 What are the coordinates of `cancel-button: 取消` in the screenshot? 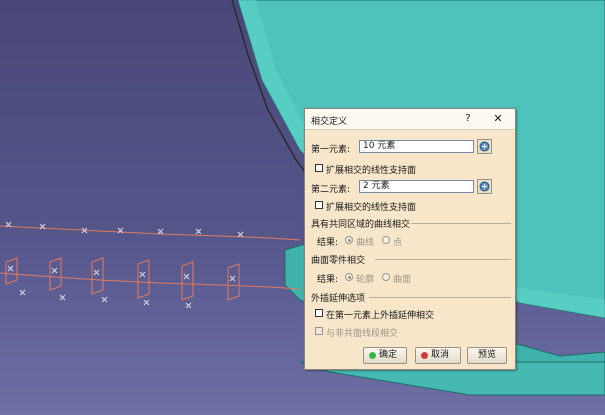 It's located at (438, 355).